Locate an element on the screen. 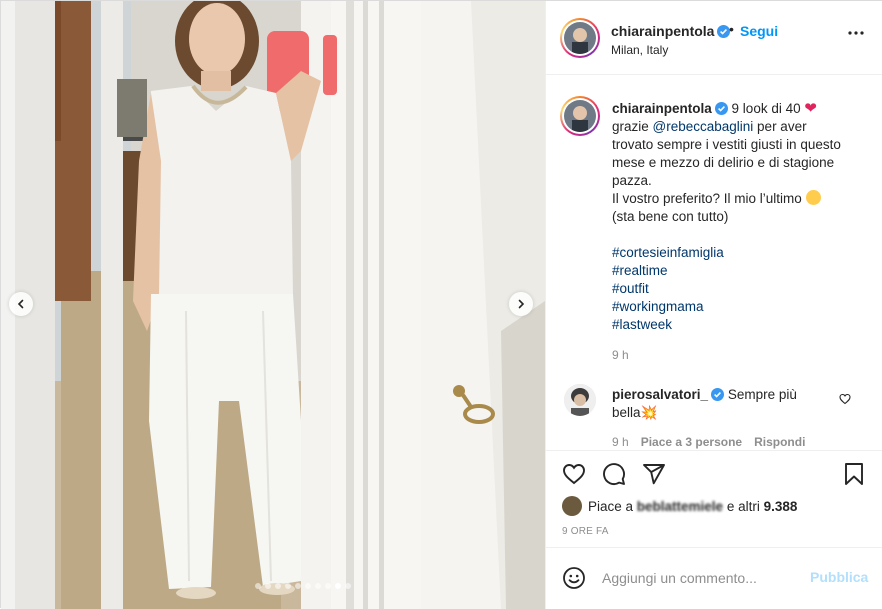 The width and height of the screenshot is (882, 609). liker-avatar is located at coordinates (572, 506).